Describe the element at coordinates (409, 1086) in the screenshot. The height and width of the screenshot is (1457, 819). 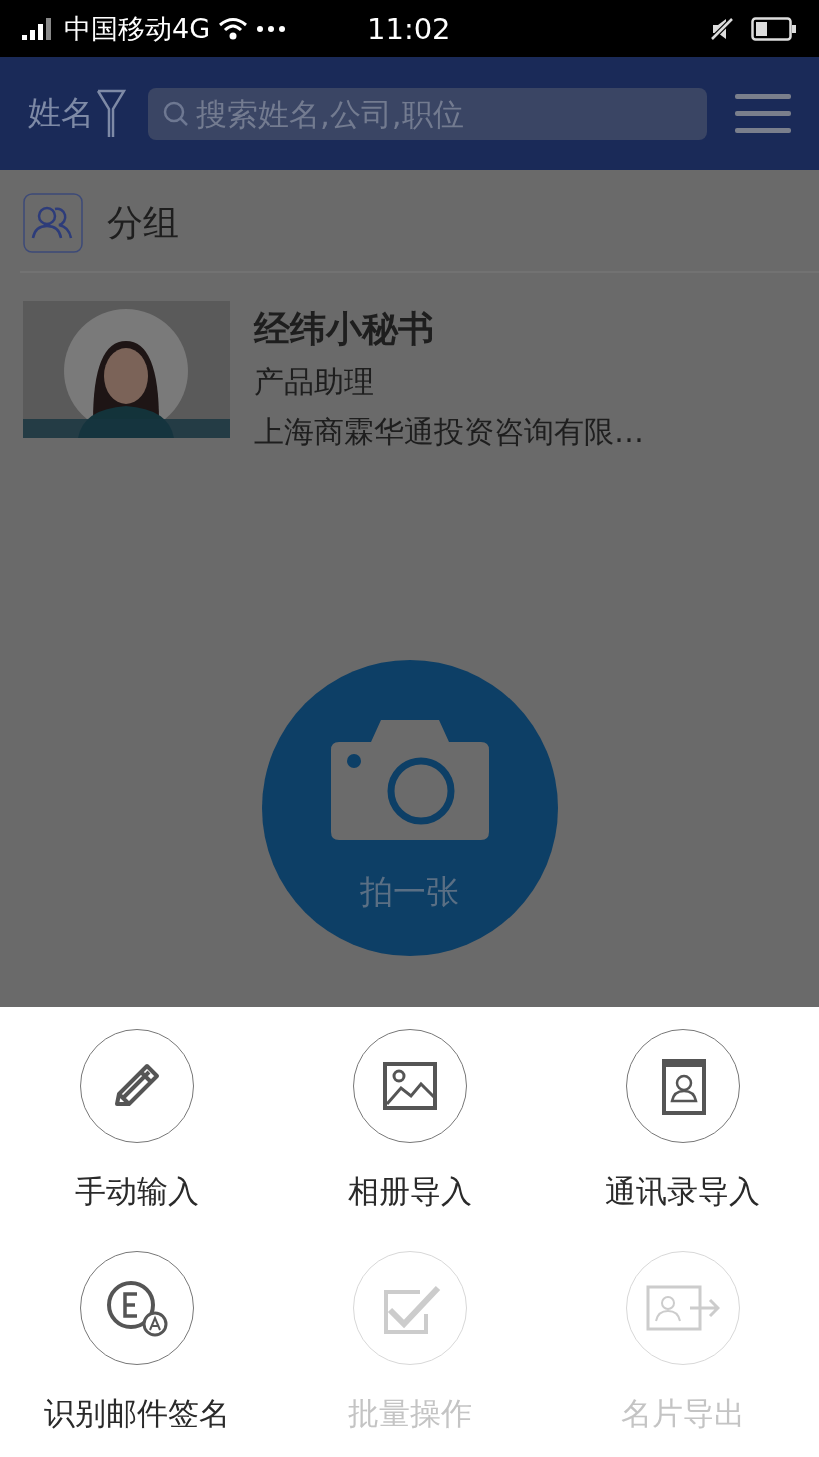
I see `image-icon` at that location.